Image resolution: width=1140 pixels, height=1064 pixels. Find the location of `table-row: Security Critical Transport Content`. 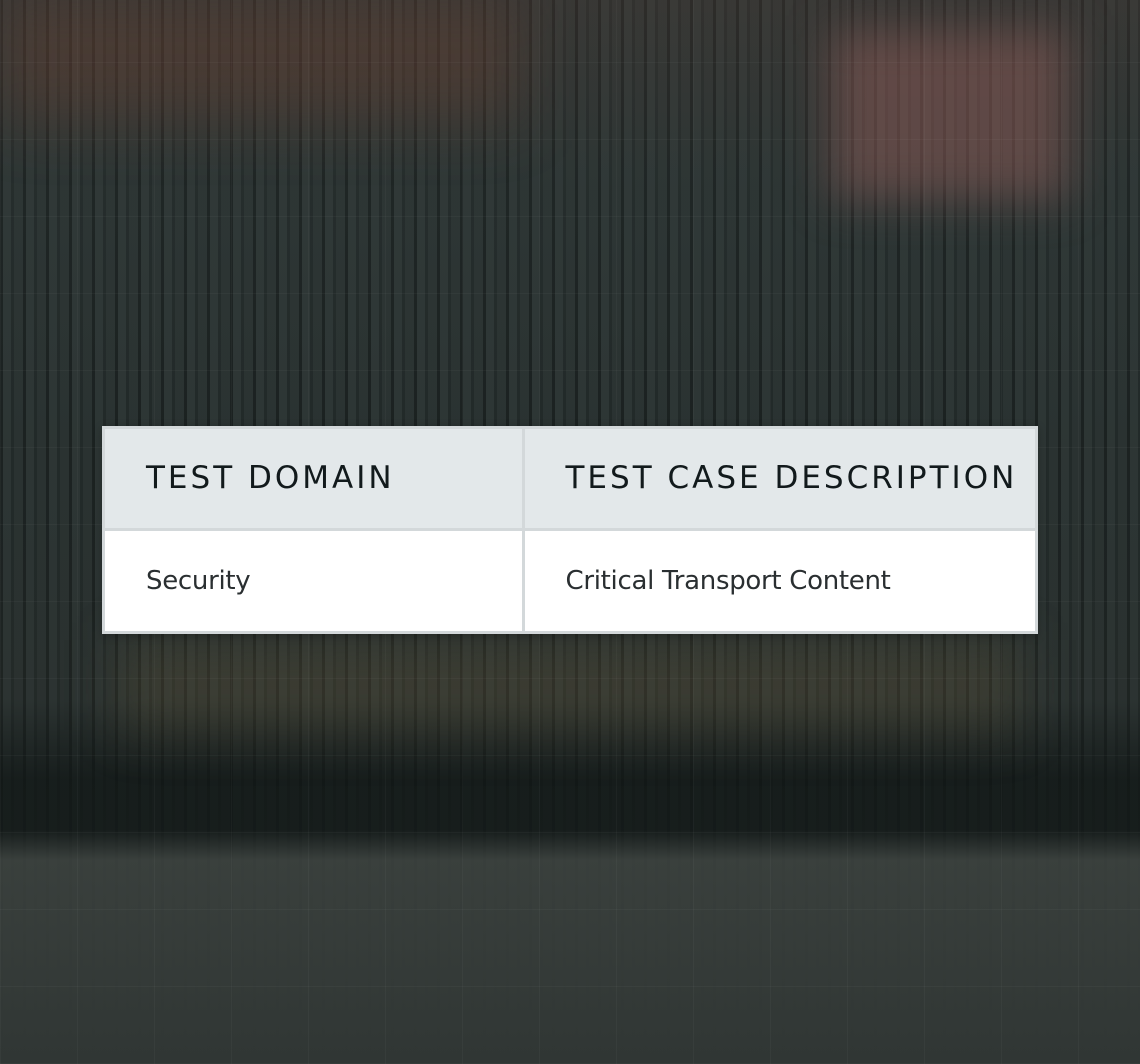

table-row: Security Critical Transport Content is located at coordinates (570, 580).